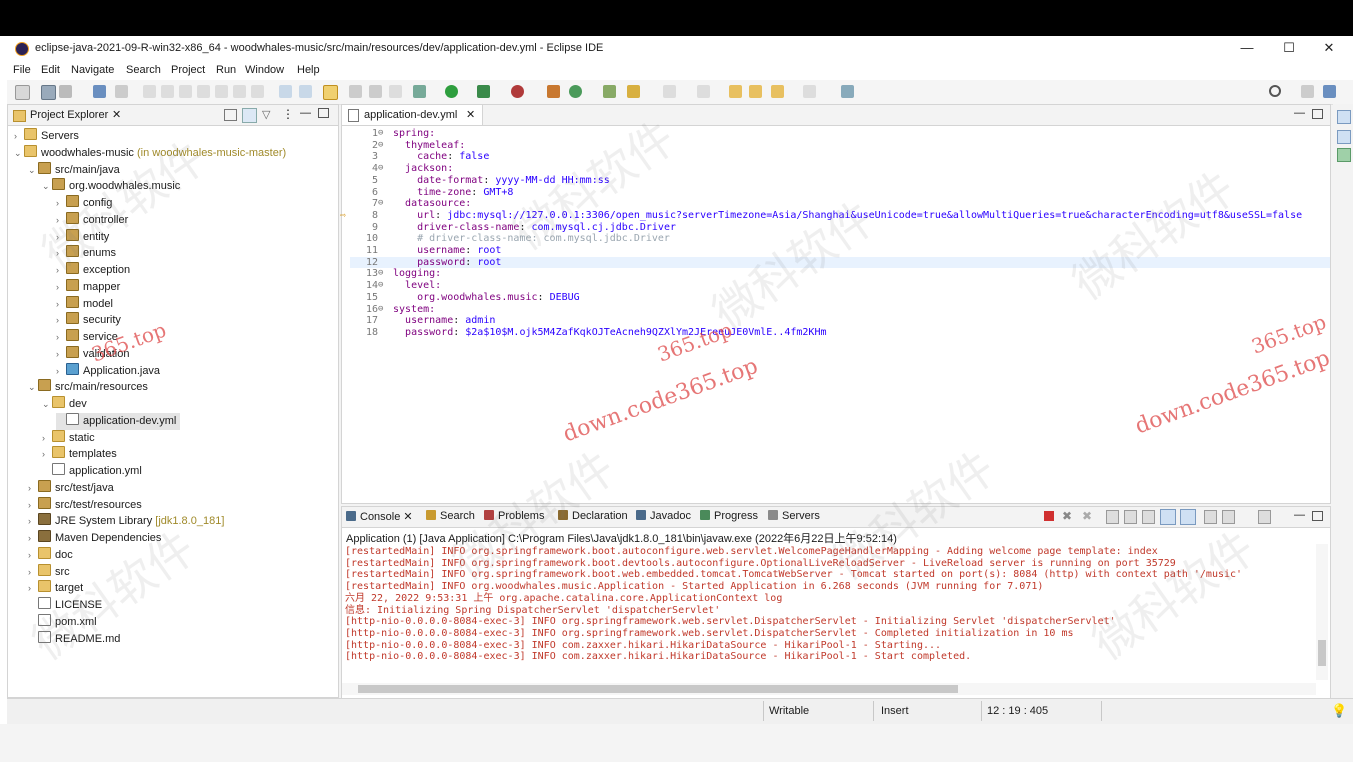 This screenshot has height=762, width=1353. What do you see at coordinates (1322, 612) in the screenshot?
I see `console-vertical-scrollbar` at bounding box center [1322, 612].